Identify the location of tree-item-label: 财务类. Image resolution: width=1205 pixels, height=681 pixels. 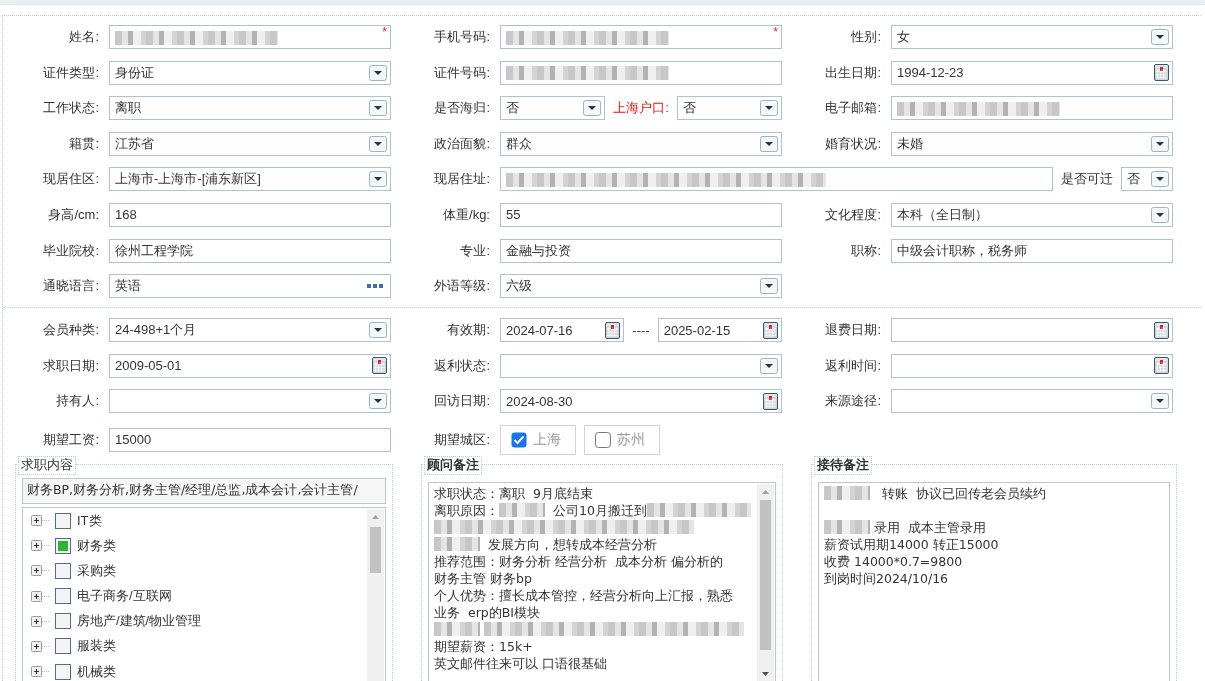
(96, 545).